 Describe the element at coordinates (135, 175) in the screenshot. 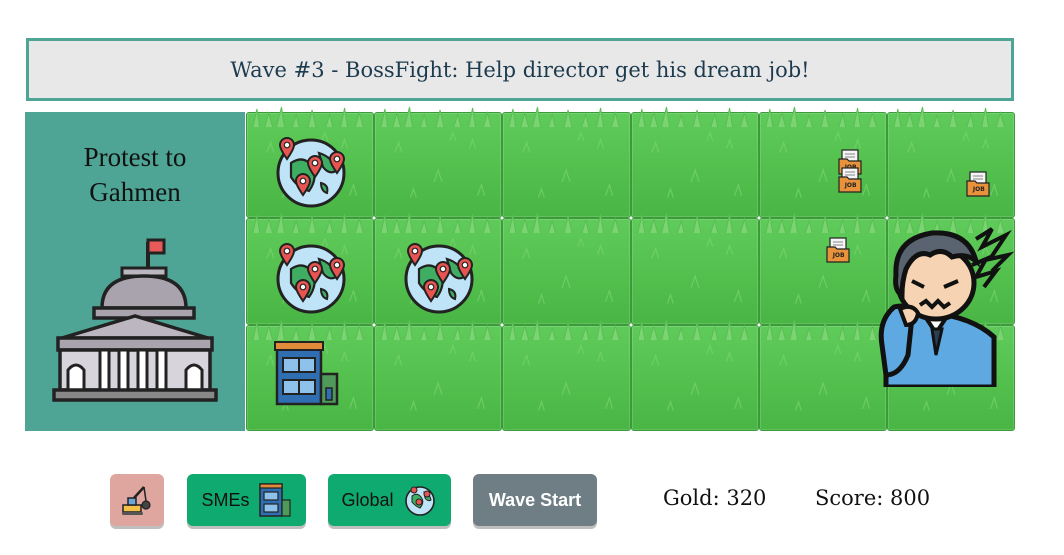

I see `base-title: Protest to Gahmen` at that location.